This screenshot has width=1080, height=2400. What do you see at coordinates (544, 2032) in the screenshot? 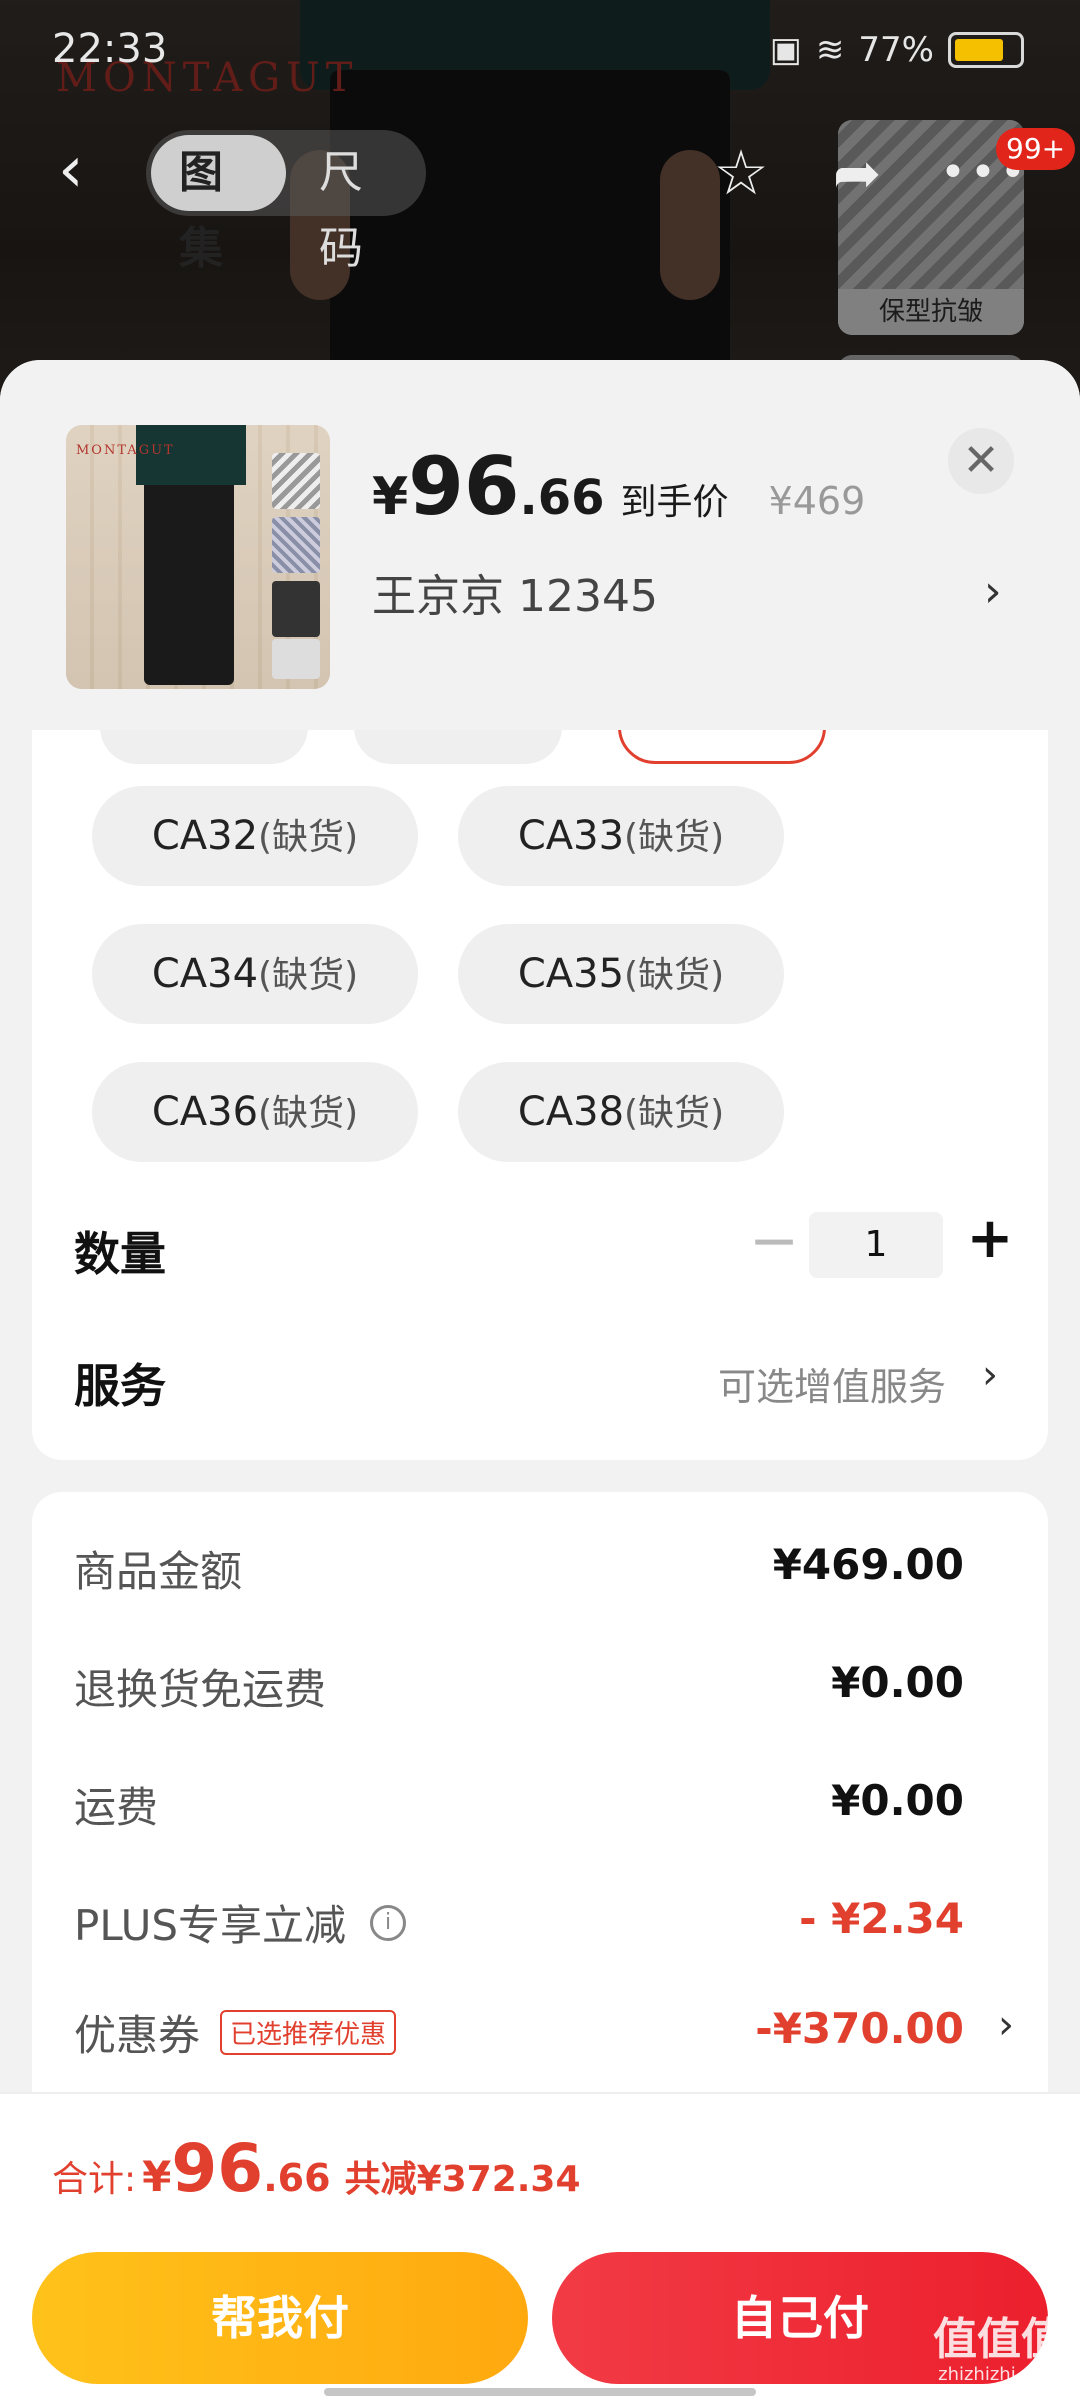
I see `summary-row-coupon: 优惠券 已选推荐优惠 -¥370.00 ›` at bounding box center [544, 2032].